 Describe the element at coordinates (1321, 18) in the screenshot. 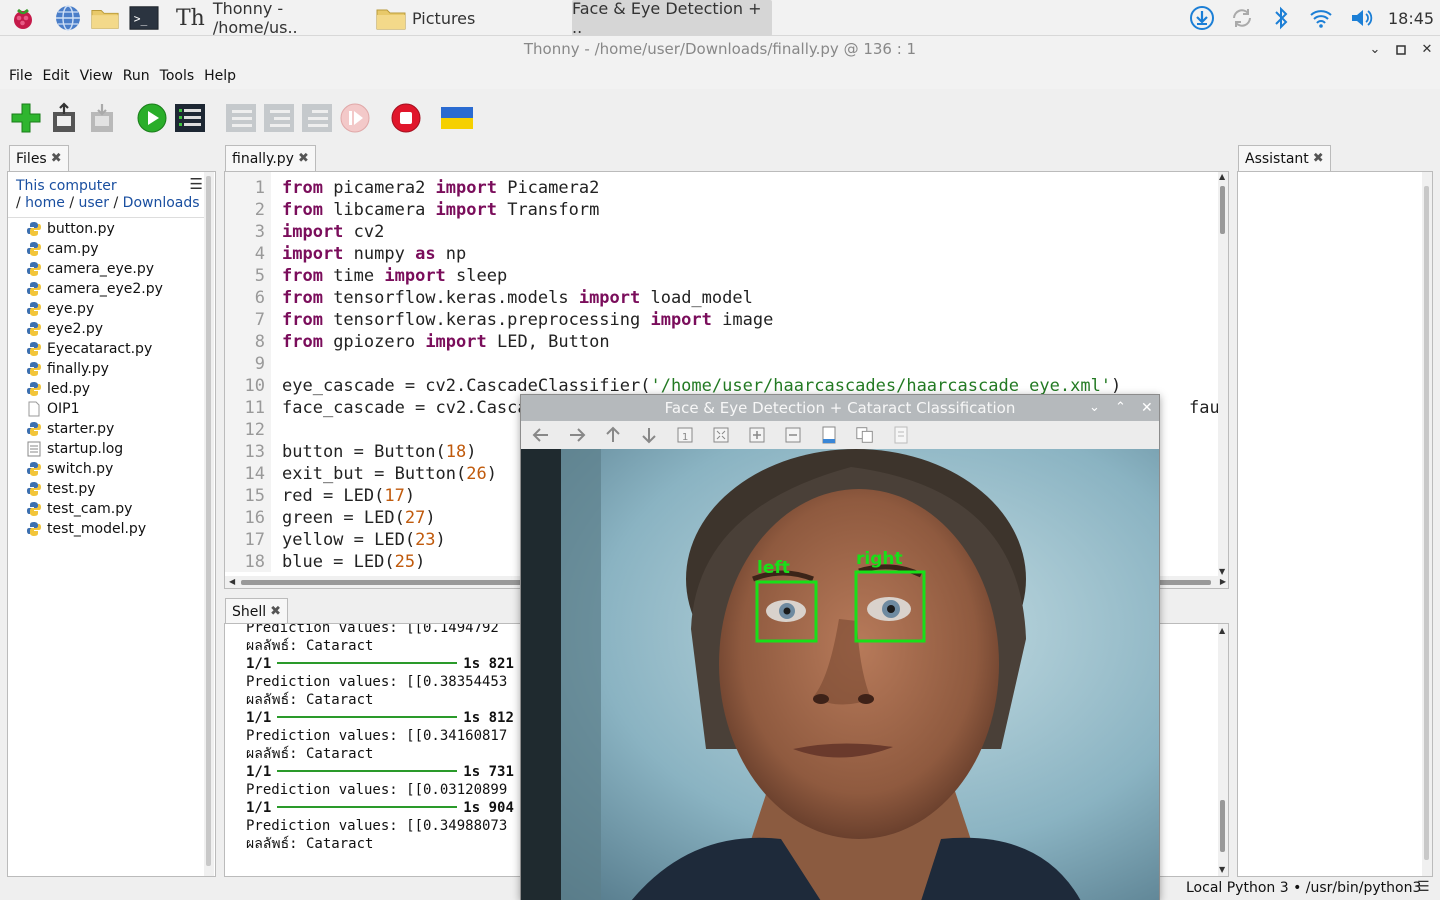

I see `wifi-icon` at that location.